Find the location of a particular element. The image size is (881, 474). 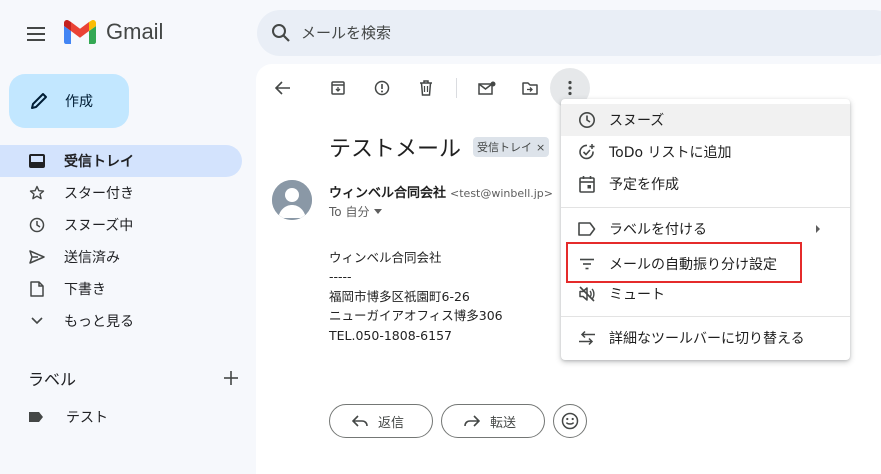

menu-item-switch-toolbar: 詳細なツールバーに切り替える is located at coordinates (705, 338).